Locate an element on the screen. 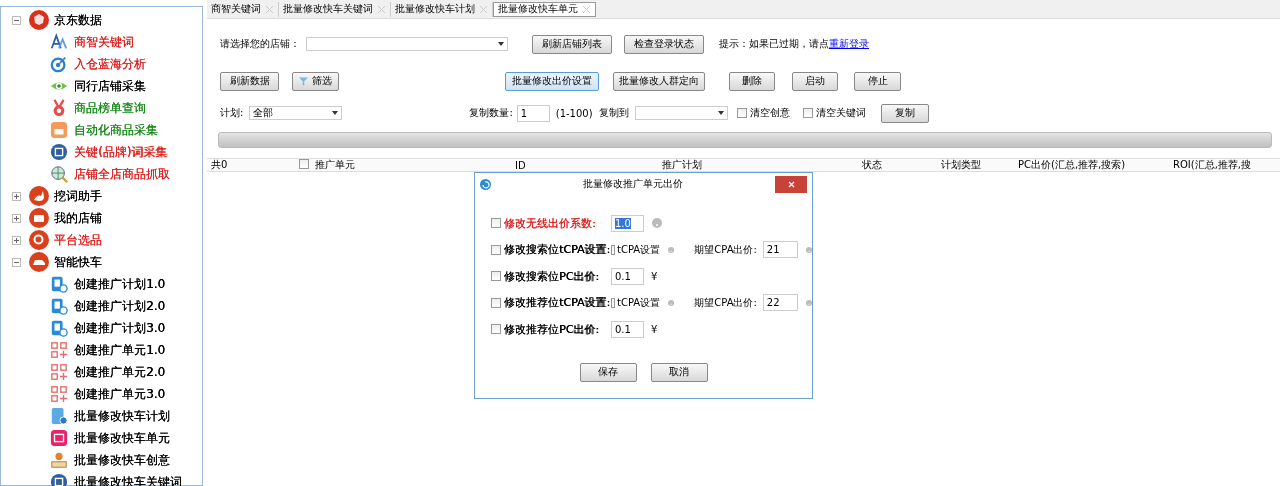 The image size is (1280, 486). shop-icon is located at coordinates (39, 218).